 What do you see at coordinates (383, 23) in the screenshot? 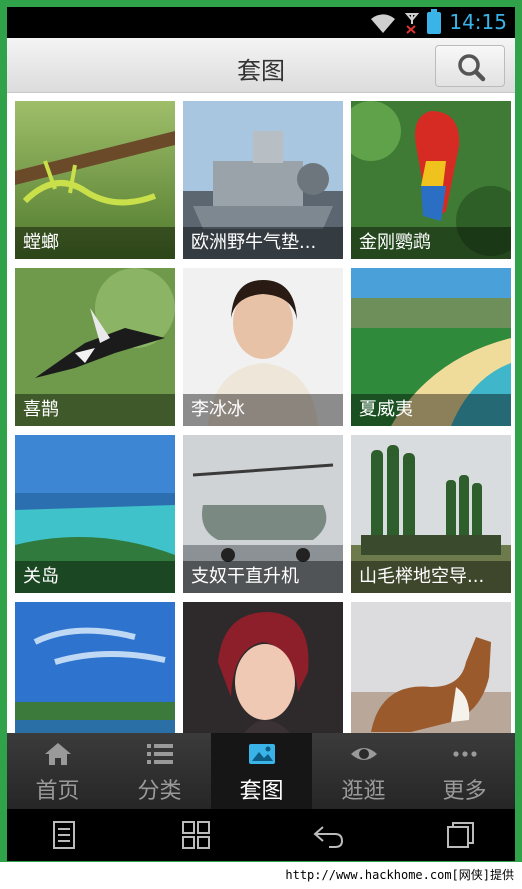
I see `wifi-icon` at bounding box center [383, 23].